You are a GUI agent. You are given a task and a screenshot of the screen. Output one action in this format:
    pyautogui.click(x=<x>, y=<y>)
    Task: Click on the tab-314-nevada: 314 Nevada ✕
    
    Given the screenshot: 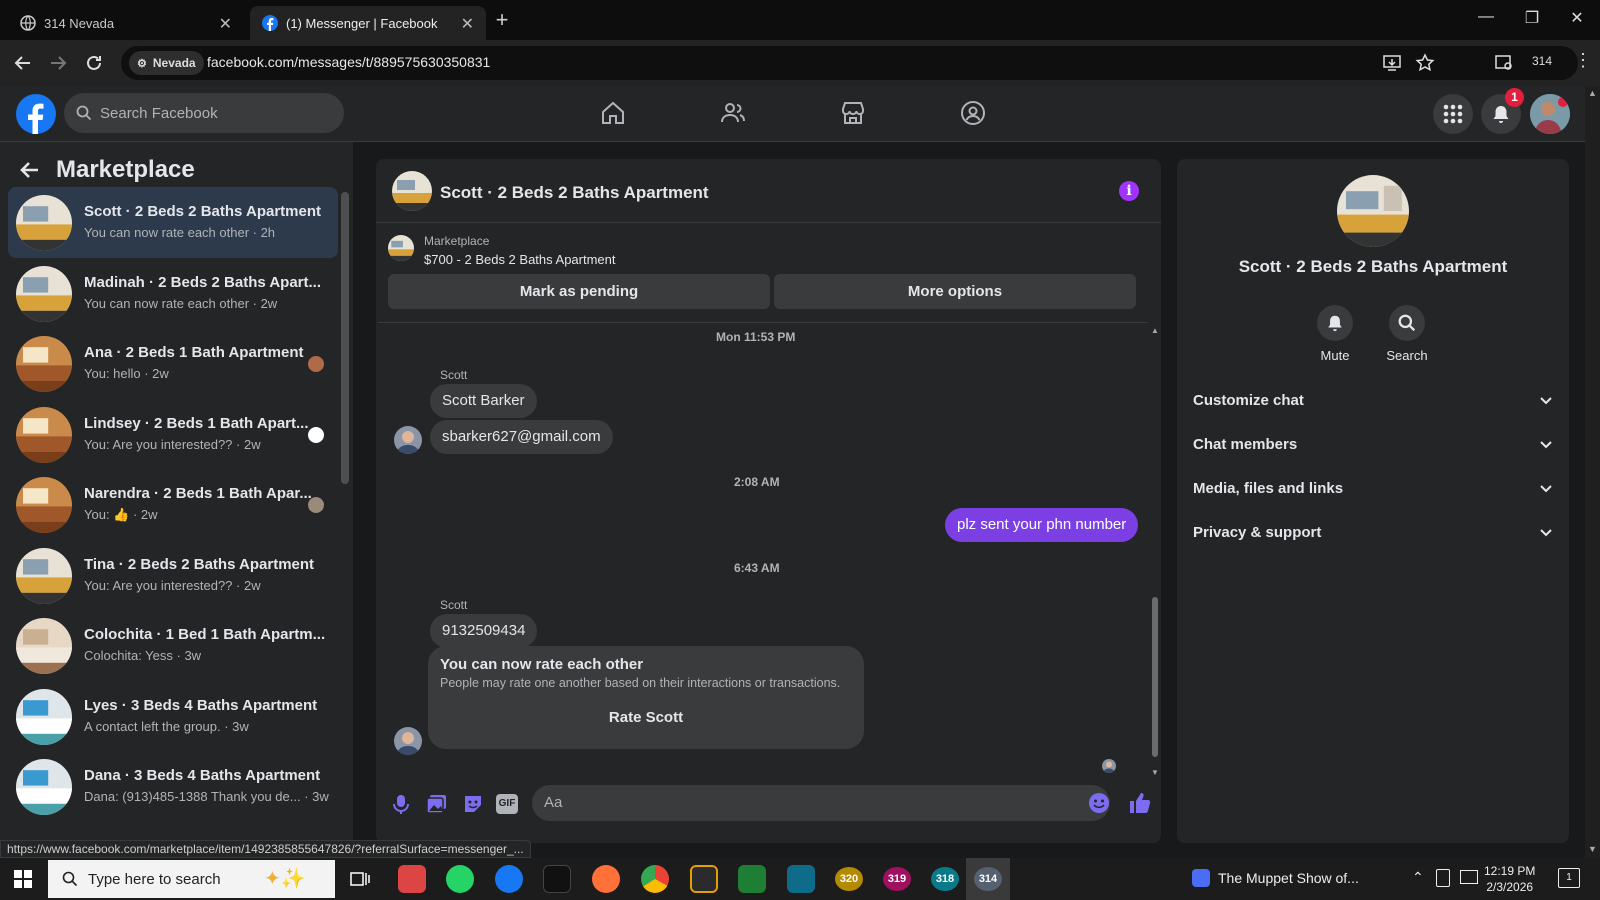 What is the action you would take?
    pyautogui.click(x=126, y=23)
    